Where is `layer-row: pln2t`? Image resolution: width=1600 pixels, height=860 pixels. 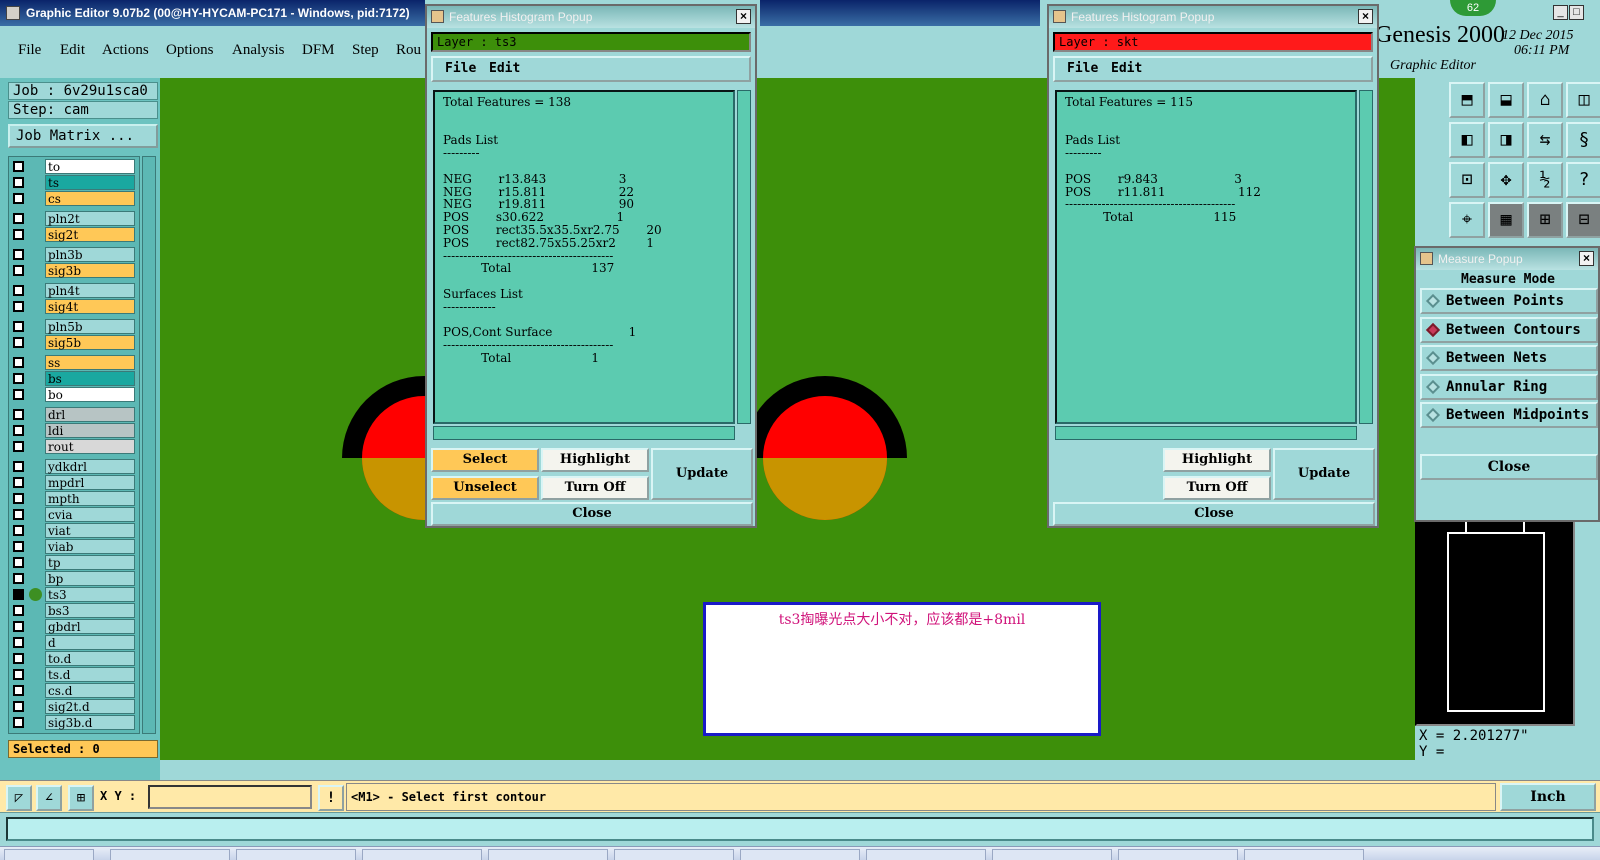 layer-row: pln2t is located at coordinates (74, 218).